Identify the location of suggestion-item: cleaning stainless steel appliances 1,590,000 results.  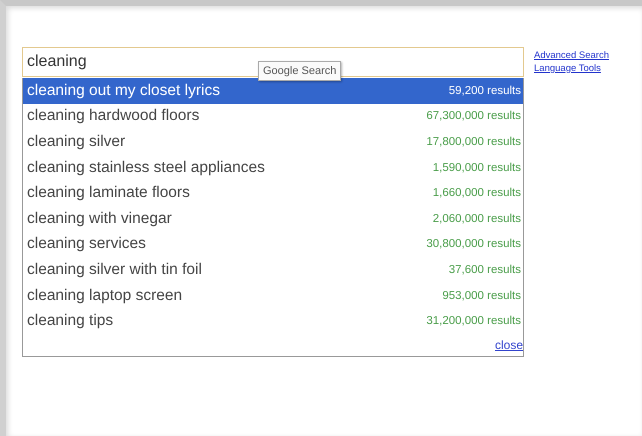
(273, 167).